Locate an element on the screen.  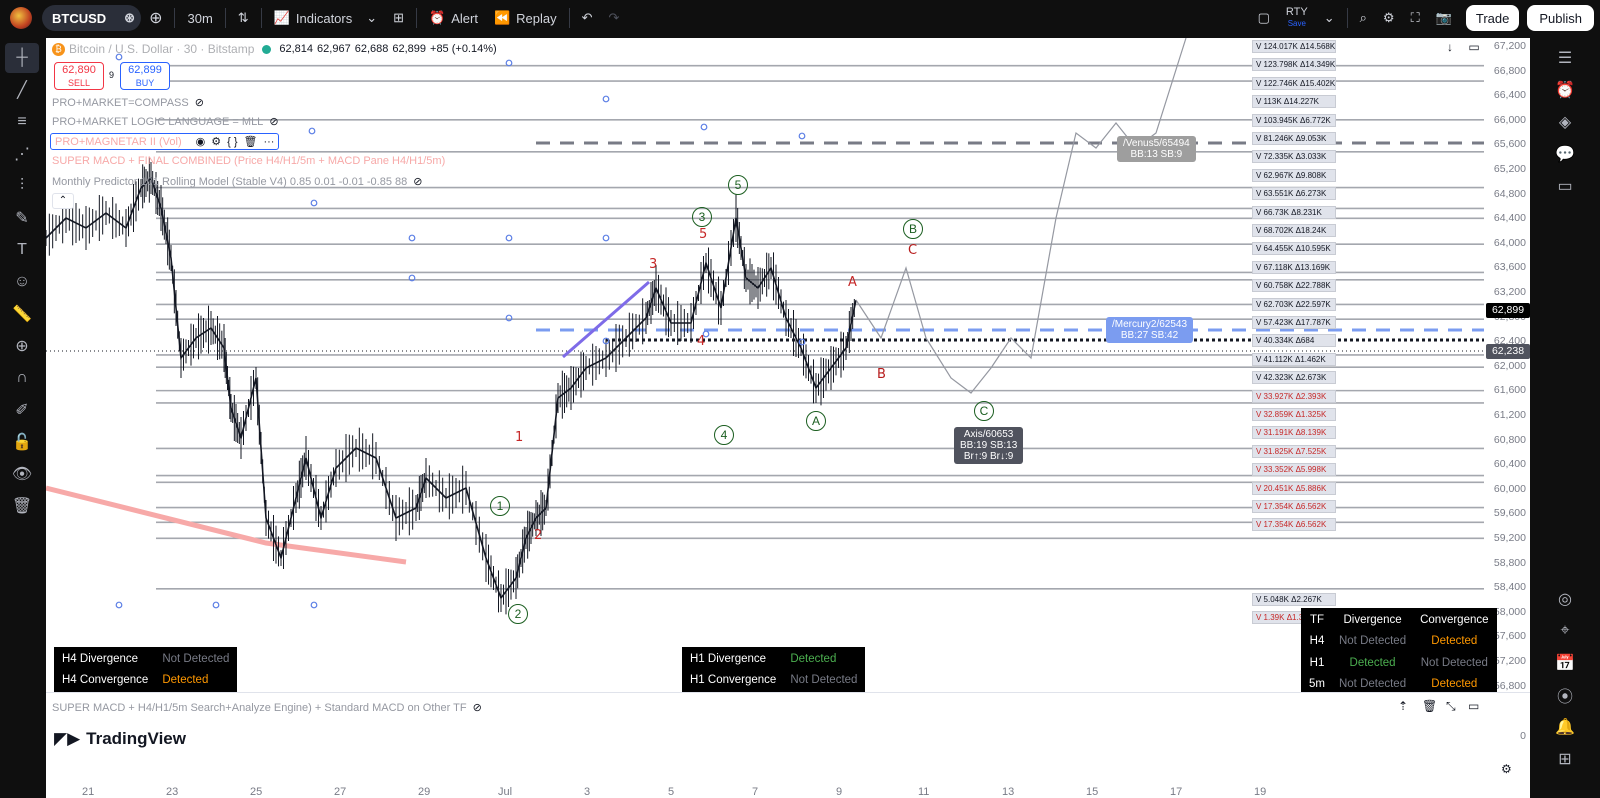
trend-line-icon: ╱ is located at coordinates (22, 90).